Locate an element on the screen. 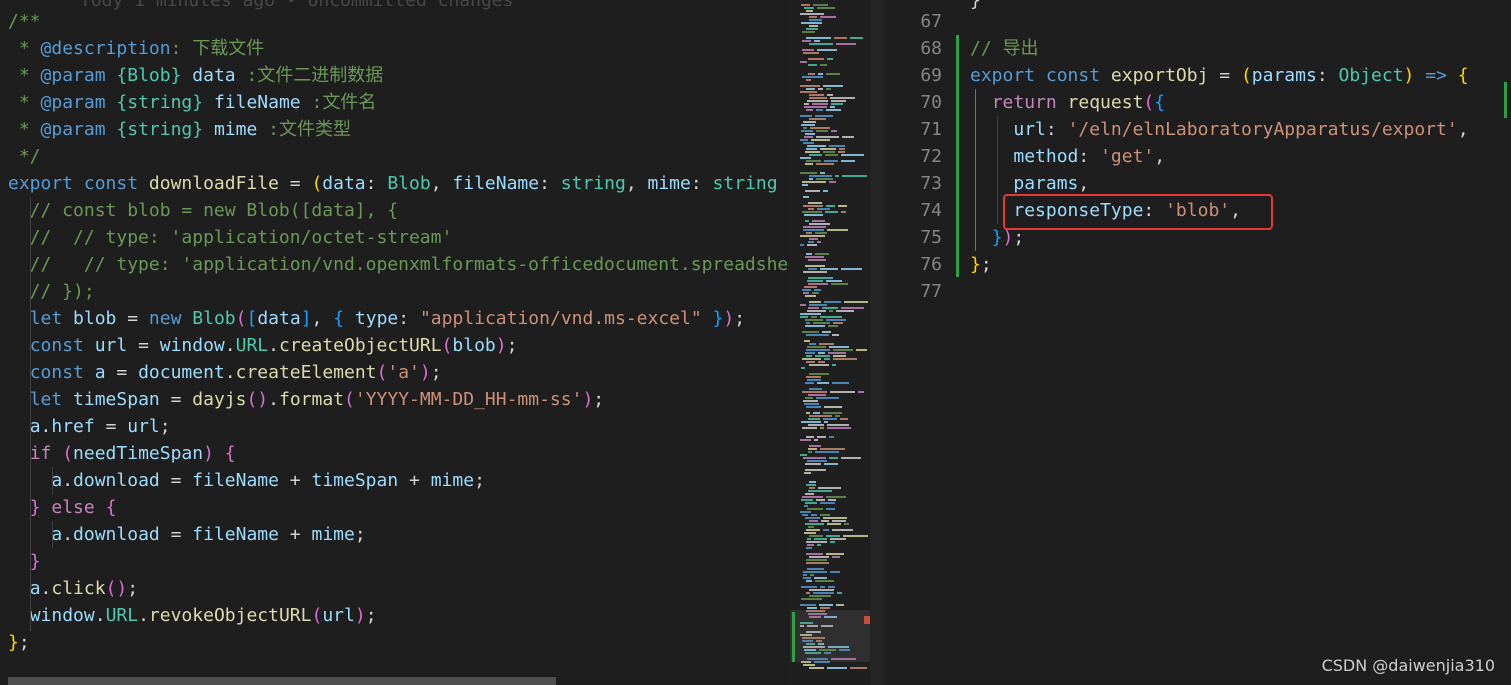  code-token: createObjectURL is located at coordinates (360, 345).